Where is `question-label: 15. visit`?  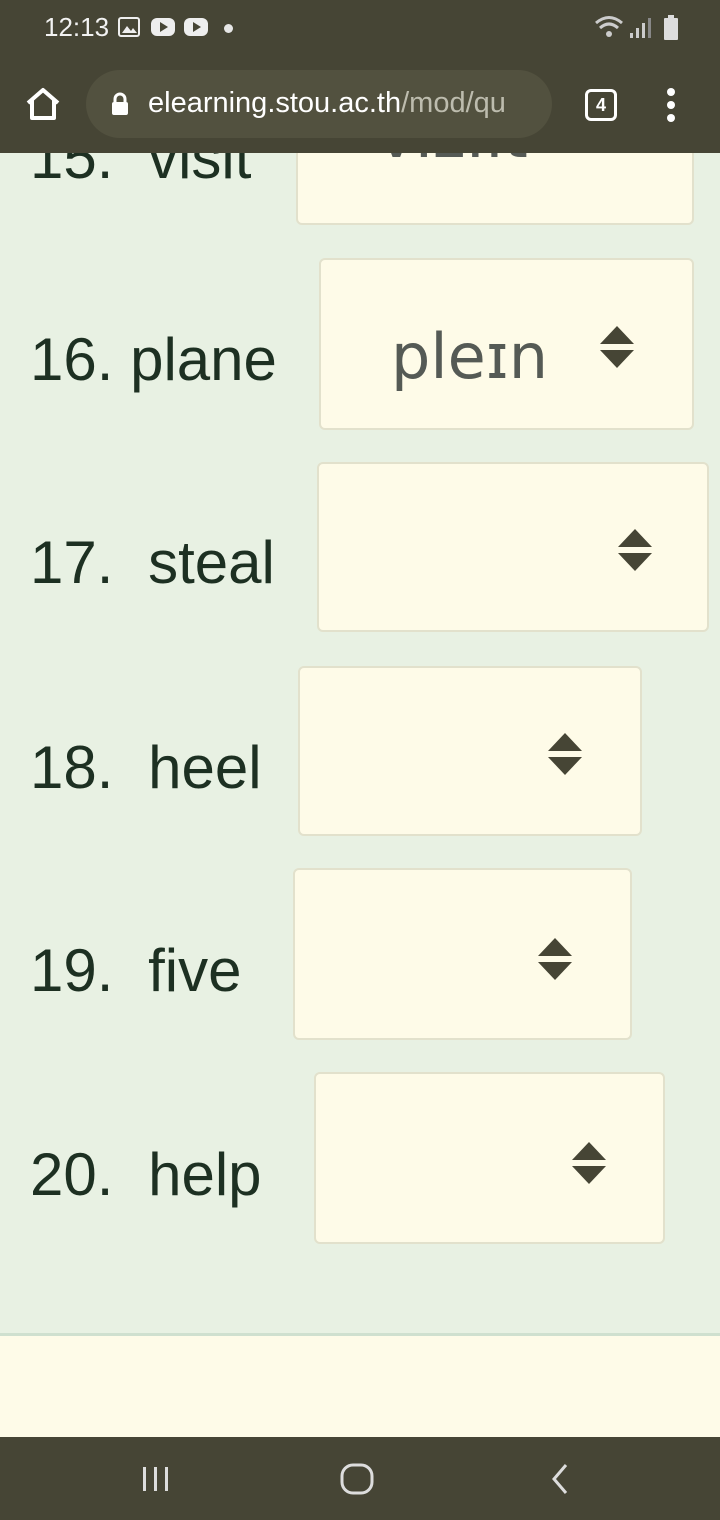
question-label: 15. visit is located at coordinates (140, 172).